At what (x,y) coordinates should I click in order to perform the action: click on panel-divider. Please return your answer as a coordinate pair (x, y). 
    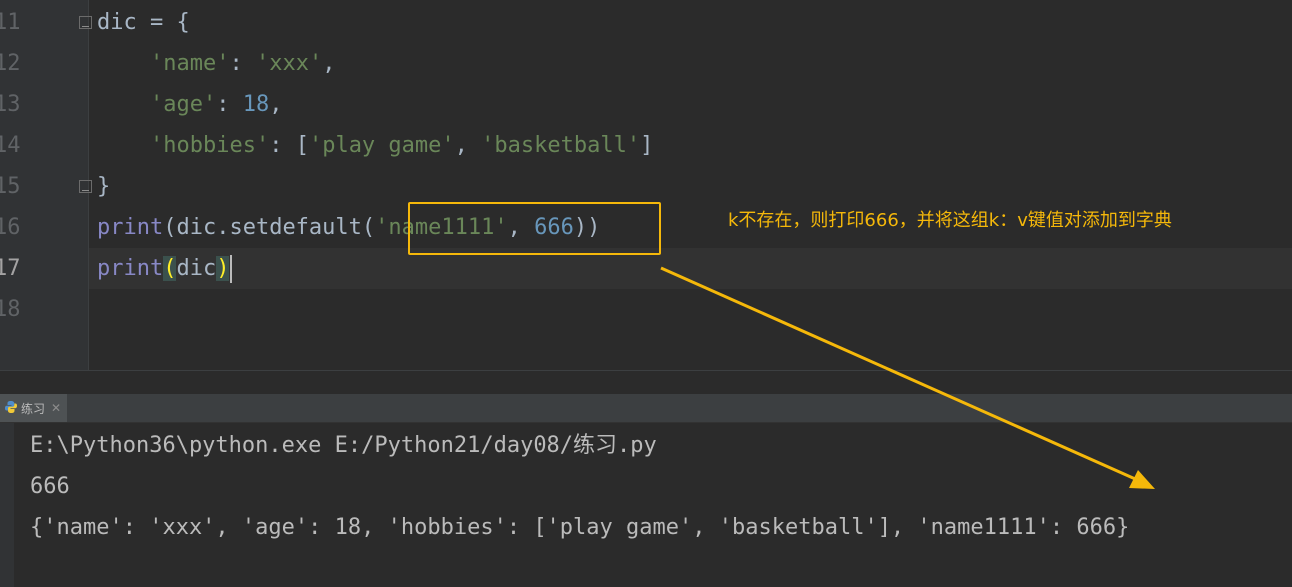
    Looking at the image, I should click on (646, 382).